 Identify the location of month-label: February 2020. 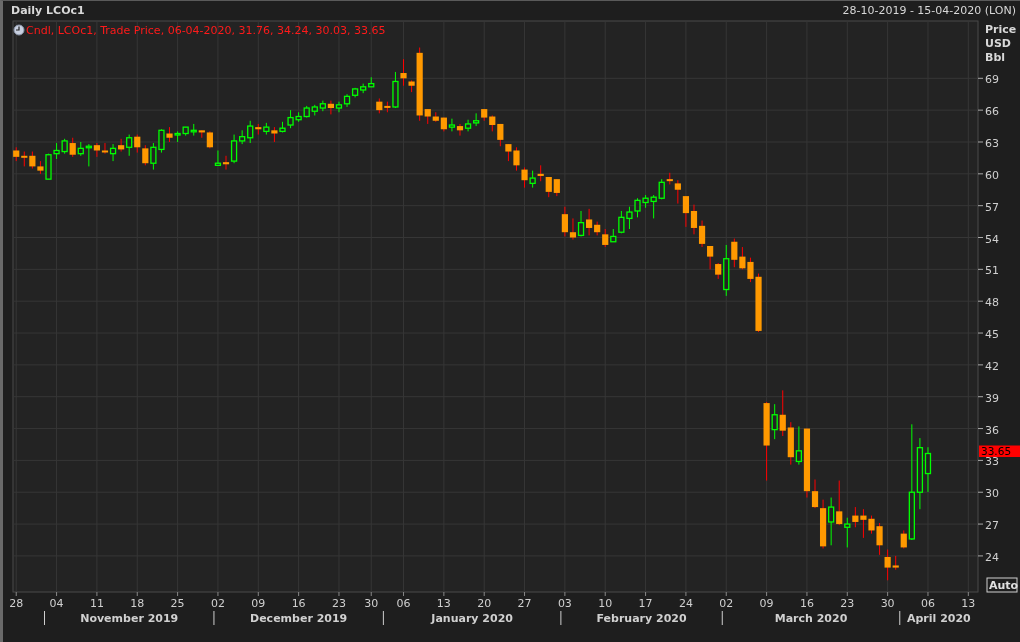
(641, 618).